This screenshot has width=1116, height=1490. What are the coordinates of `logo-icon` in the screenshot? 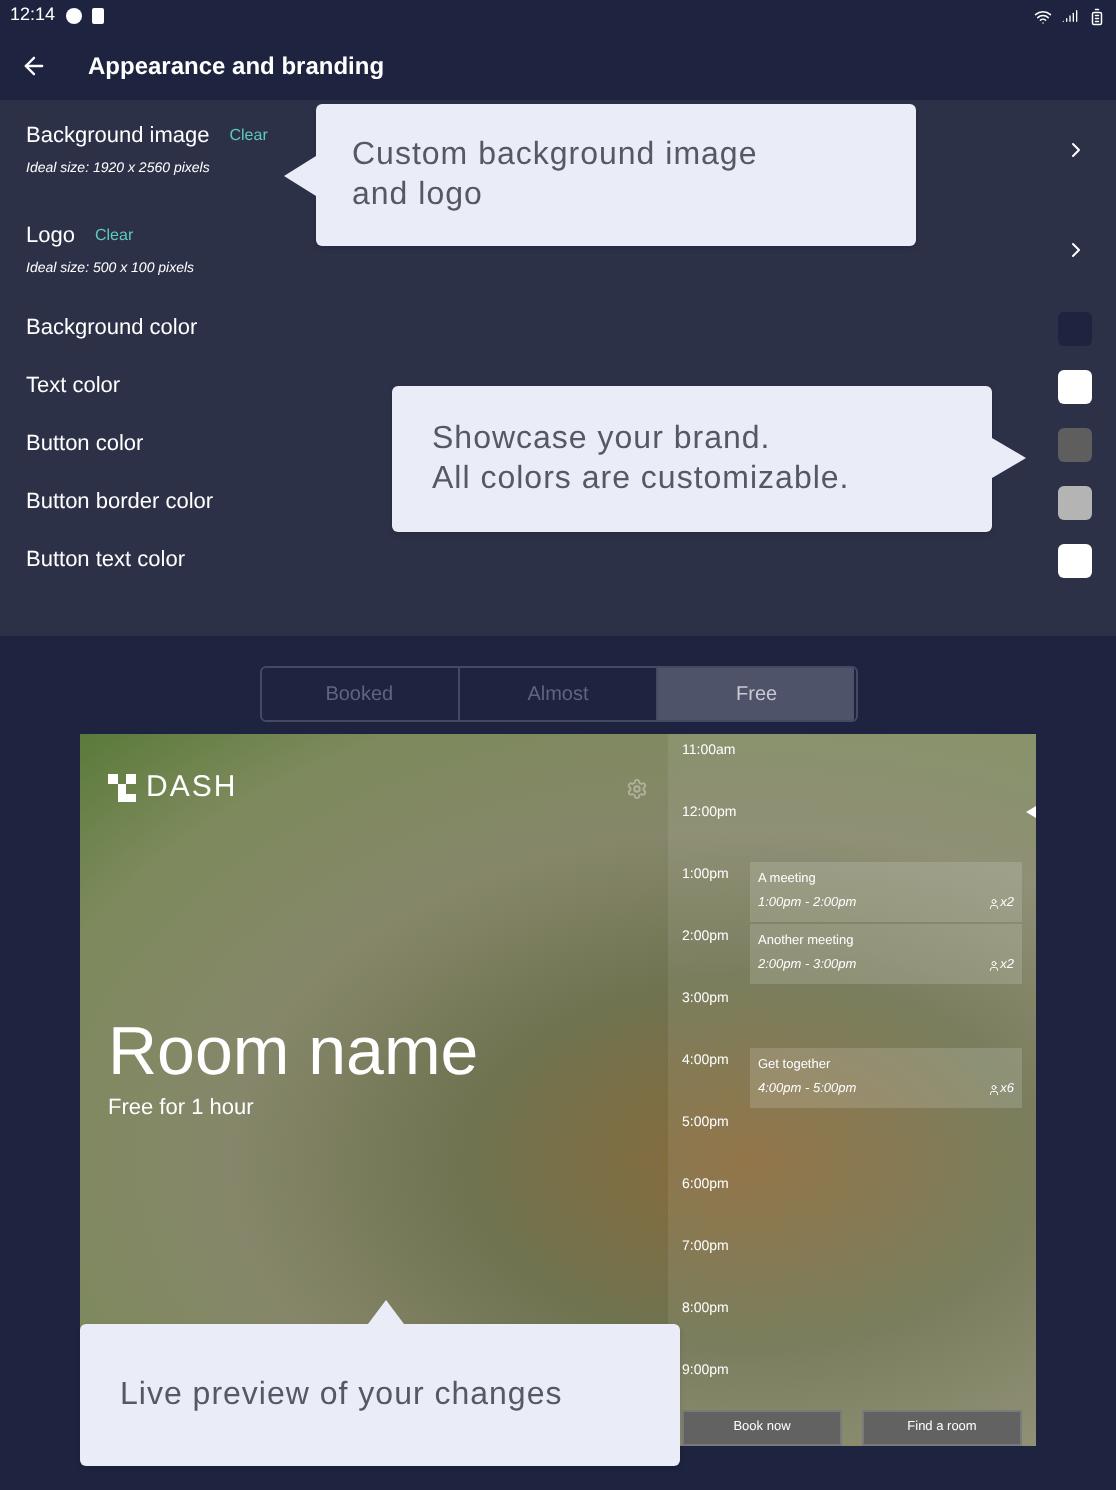 It's located at (122, 788).